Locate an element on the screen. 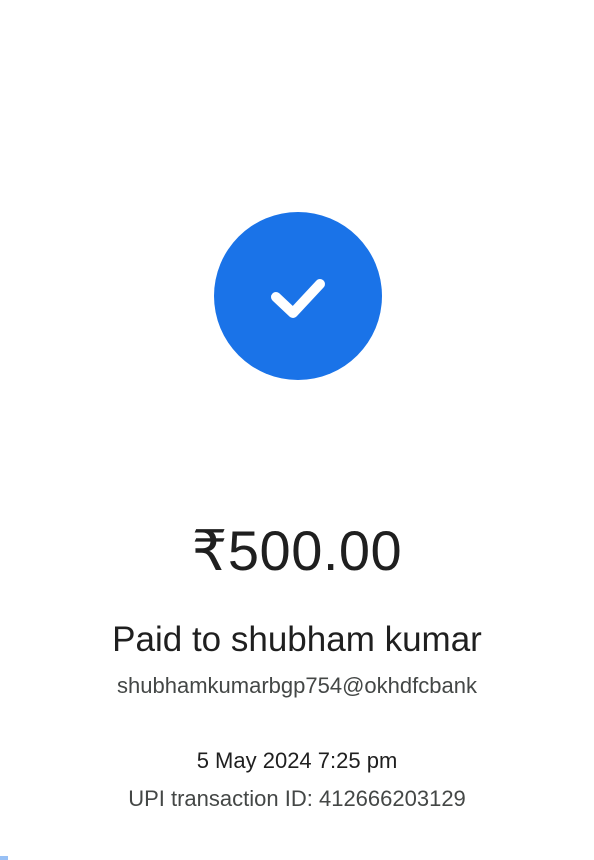 The height and width of the screenshot is (860, 594). payment-amount: ₹500.00 is located at coordinates (297, 550).